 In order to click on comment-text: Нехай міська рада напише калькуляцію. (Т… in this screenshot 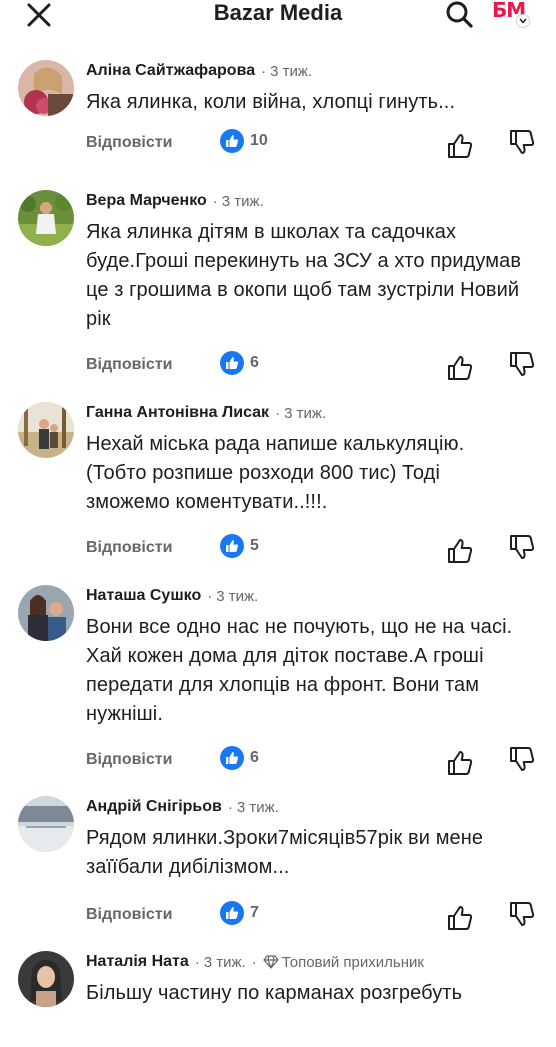, I will do `click(275, 473)`.